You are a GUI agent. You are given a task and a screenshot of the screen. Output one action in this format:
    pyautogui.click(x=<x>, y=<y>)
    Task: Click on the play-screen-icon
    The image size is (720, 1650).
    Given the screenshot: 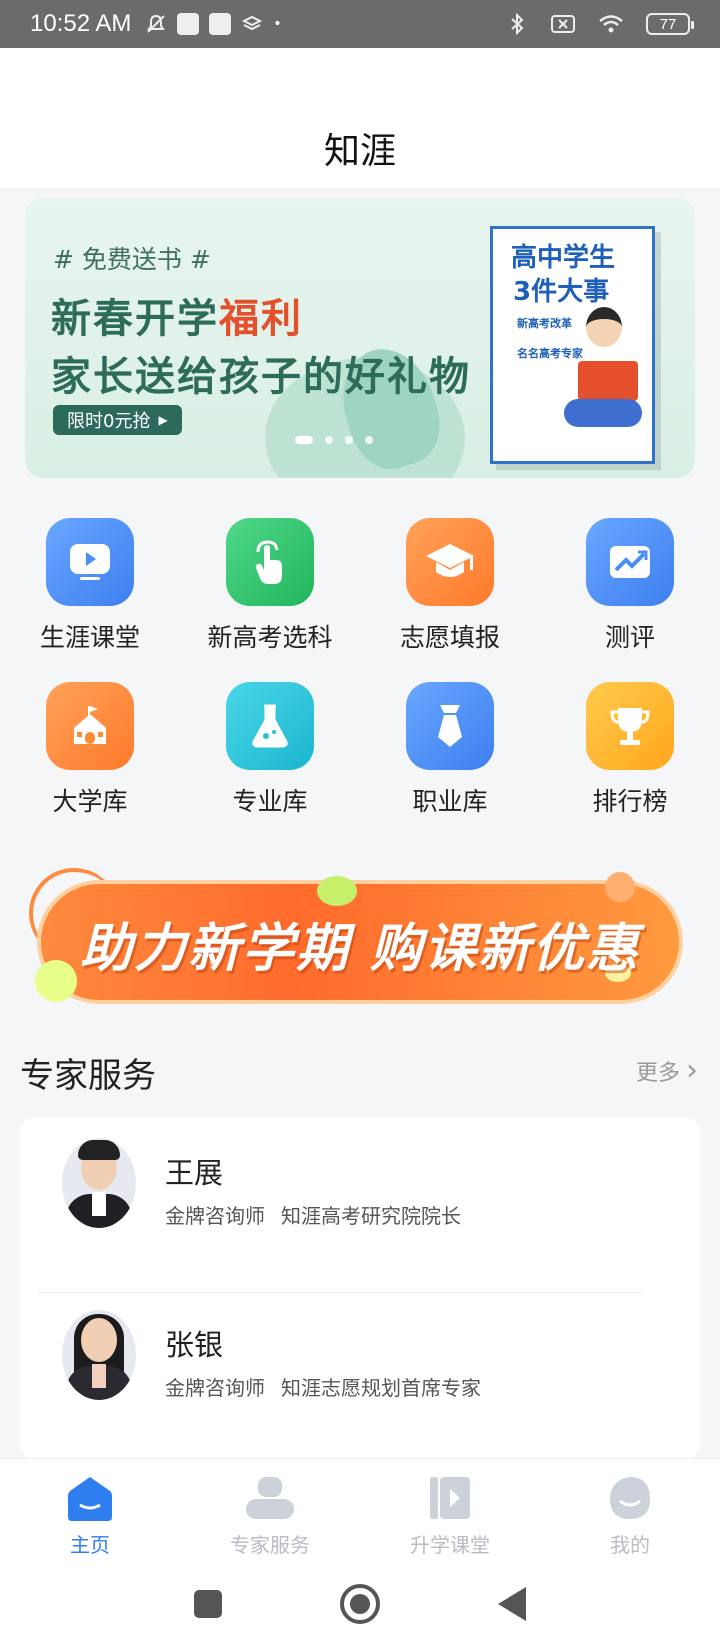 What is the action you would take?
    pyautogui.click(x=90, y=562)
    